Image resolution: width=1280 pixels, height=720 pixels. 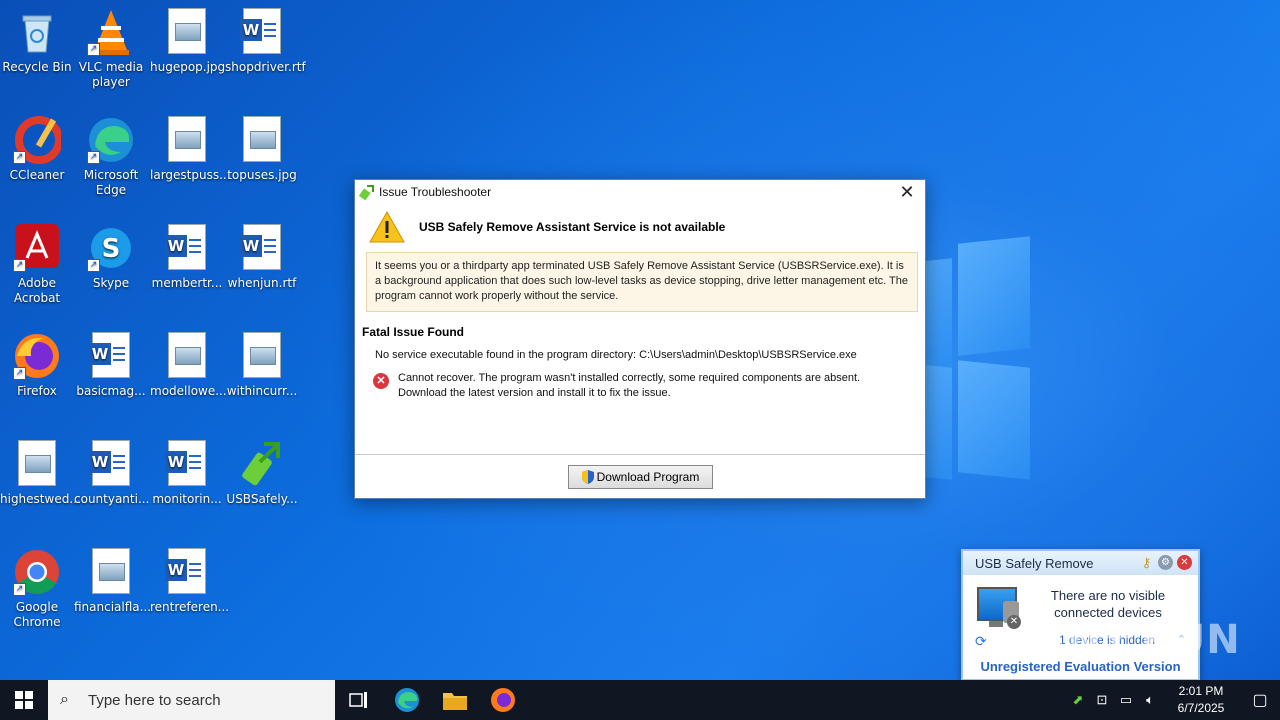 What do you see at coordinates (413, 332) in the screenshot?
I see `fatal-issue-title: Fatal Issue Found` at bounding box center [413, 332].